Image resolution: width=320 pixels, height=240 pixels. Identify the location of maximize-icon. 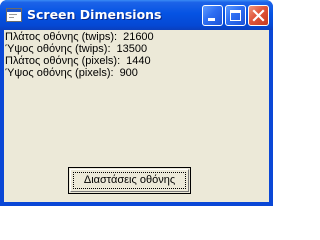
(235, 15).